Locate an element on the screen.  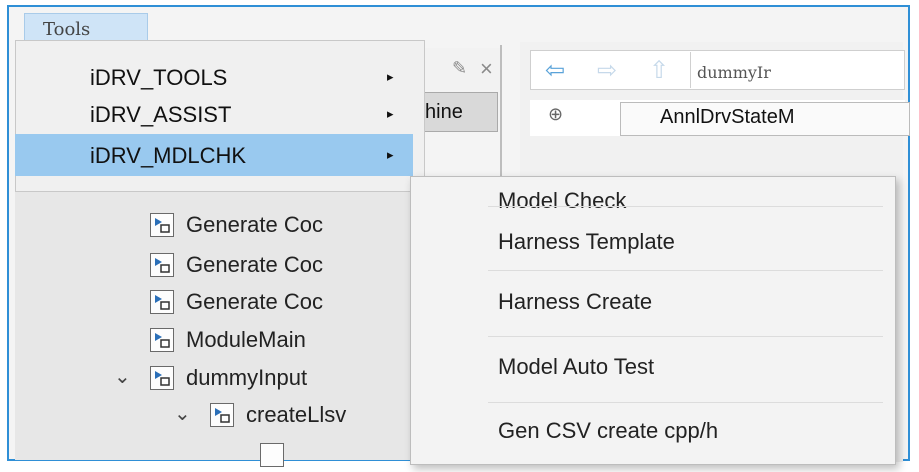
tree-item-label: ModuleMain is located at coordinates (246, 339).